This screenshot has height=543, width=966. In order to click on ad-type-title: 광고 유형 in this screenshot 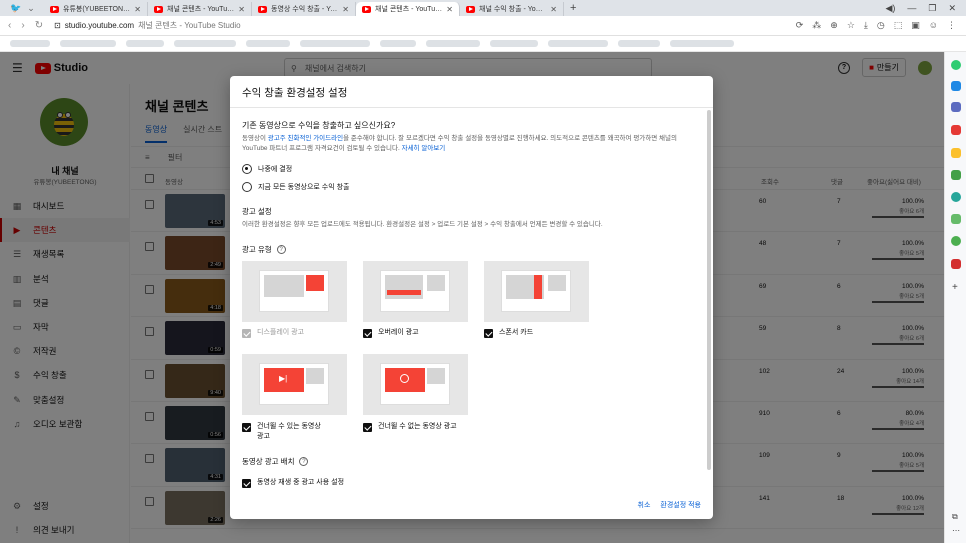, I will do `click(257, 249)`.